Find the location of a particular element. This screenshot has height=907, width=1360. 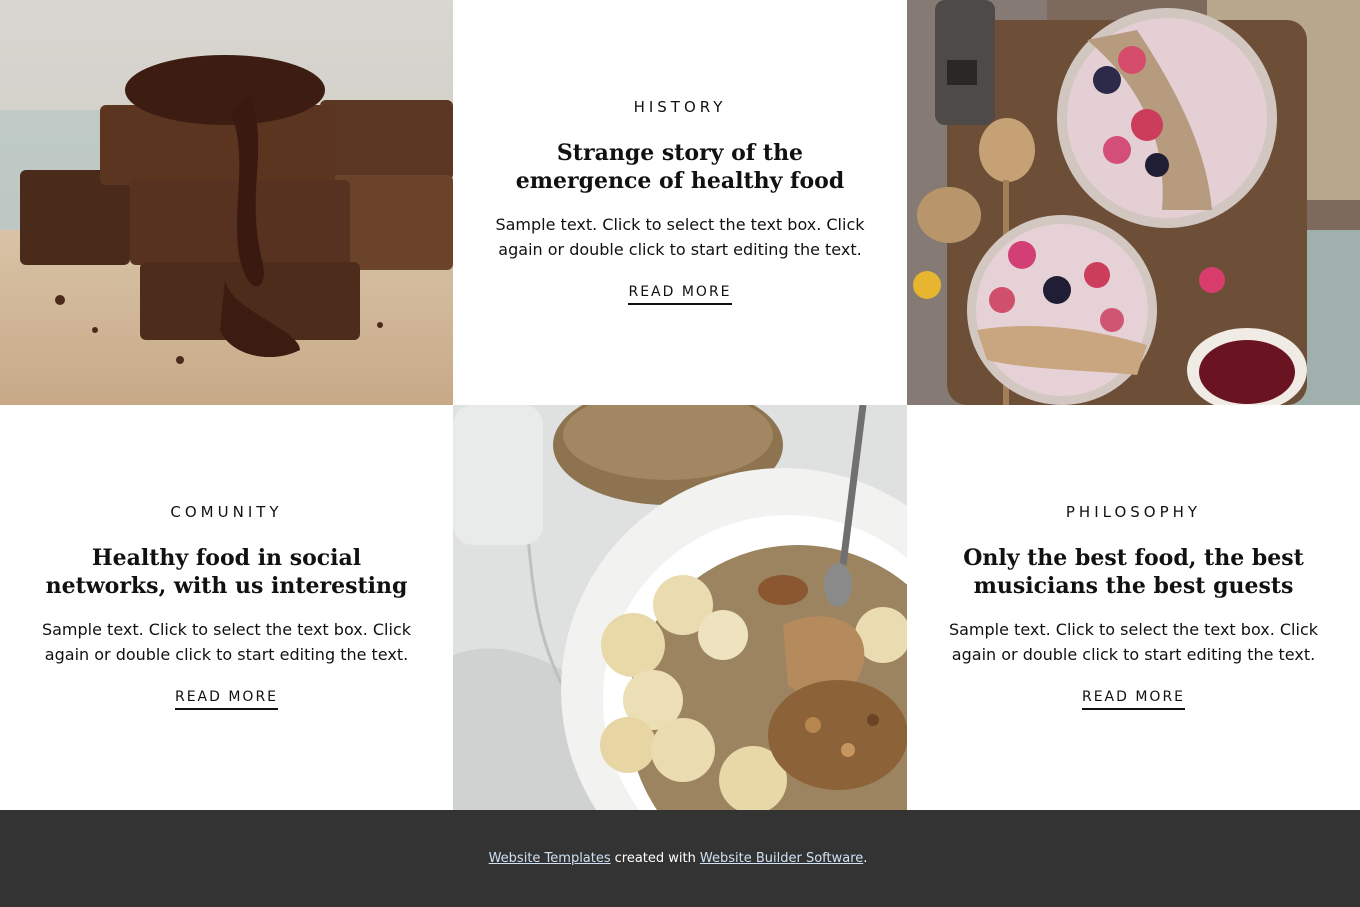

smoothie-bowls-photo is located at coordinates (1133, 202).